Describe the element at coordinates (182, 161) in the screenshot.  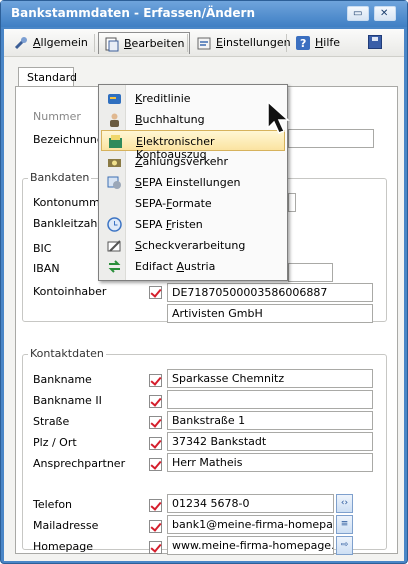
I see `menu-item-label: Zahlungsverkehr` at that location.